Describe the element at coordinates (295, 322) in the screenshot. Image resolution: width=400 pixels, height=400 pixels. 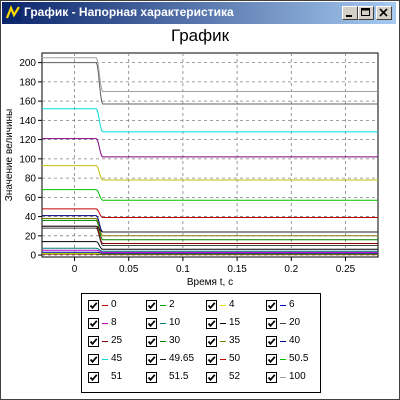
I see `legend-label: 20` at that location.